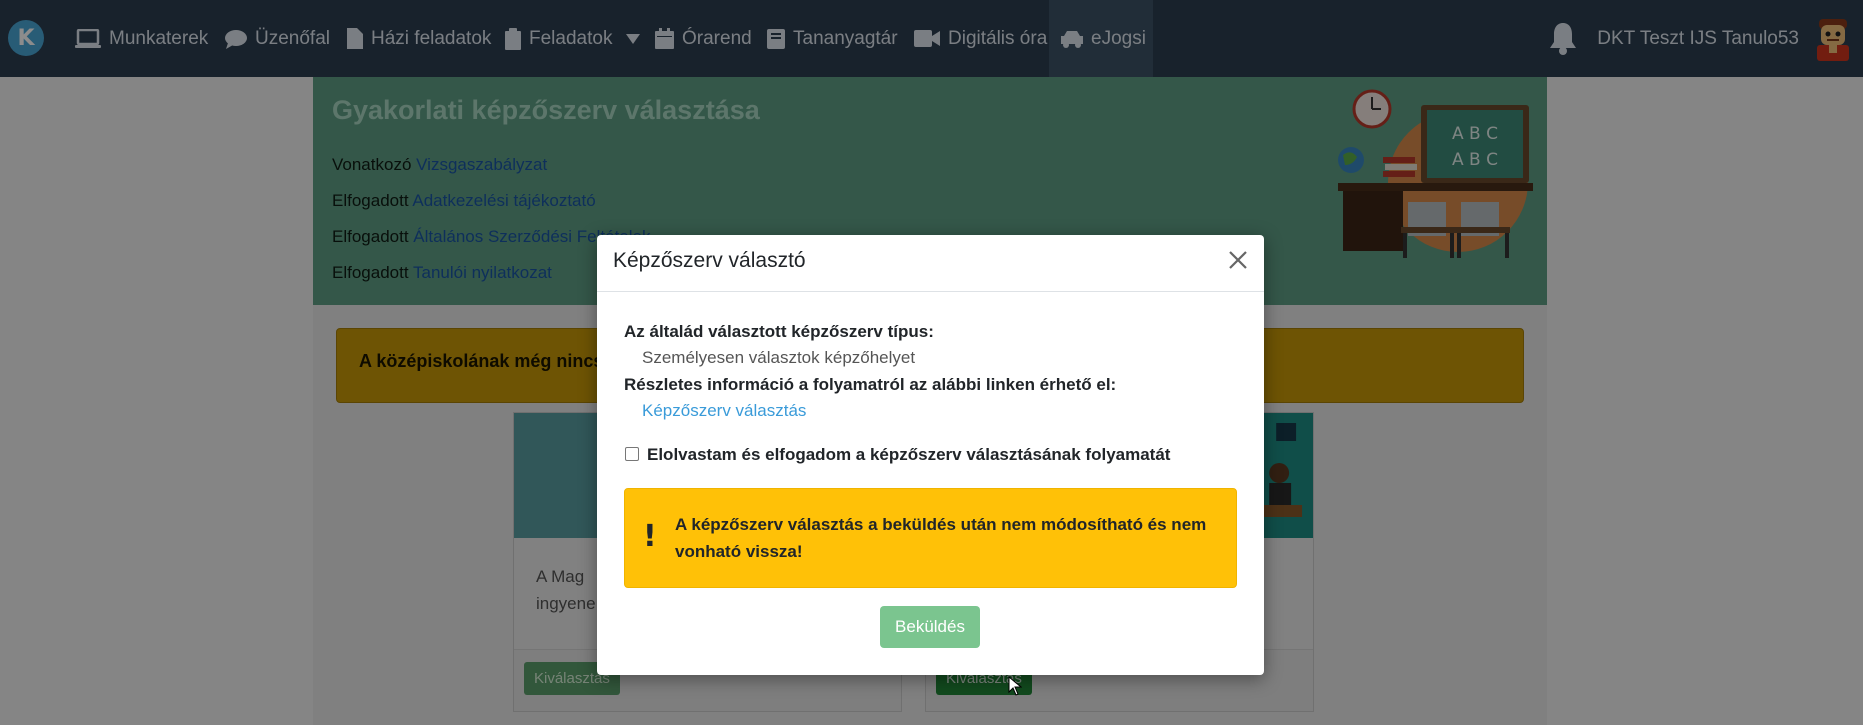 The width and height of the screenshot is (1863, 725). Describe the element at coordinates (1238, 260) in the screenshot. I see `close-icon` at that location.